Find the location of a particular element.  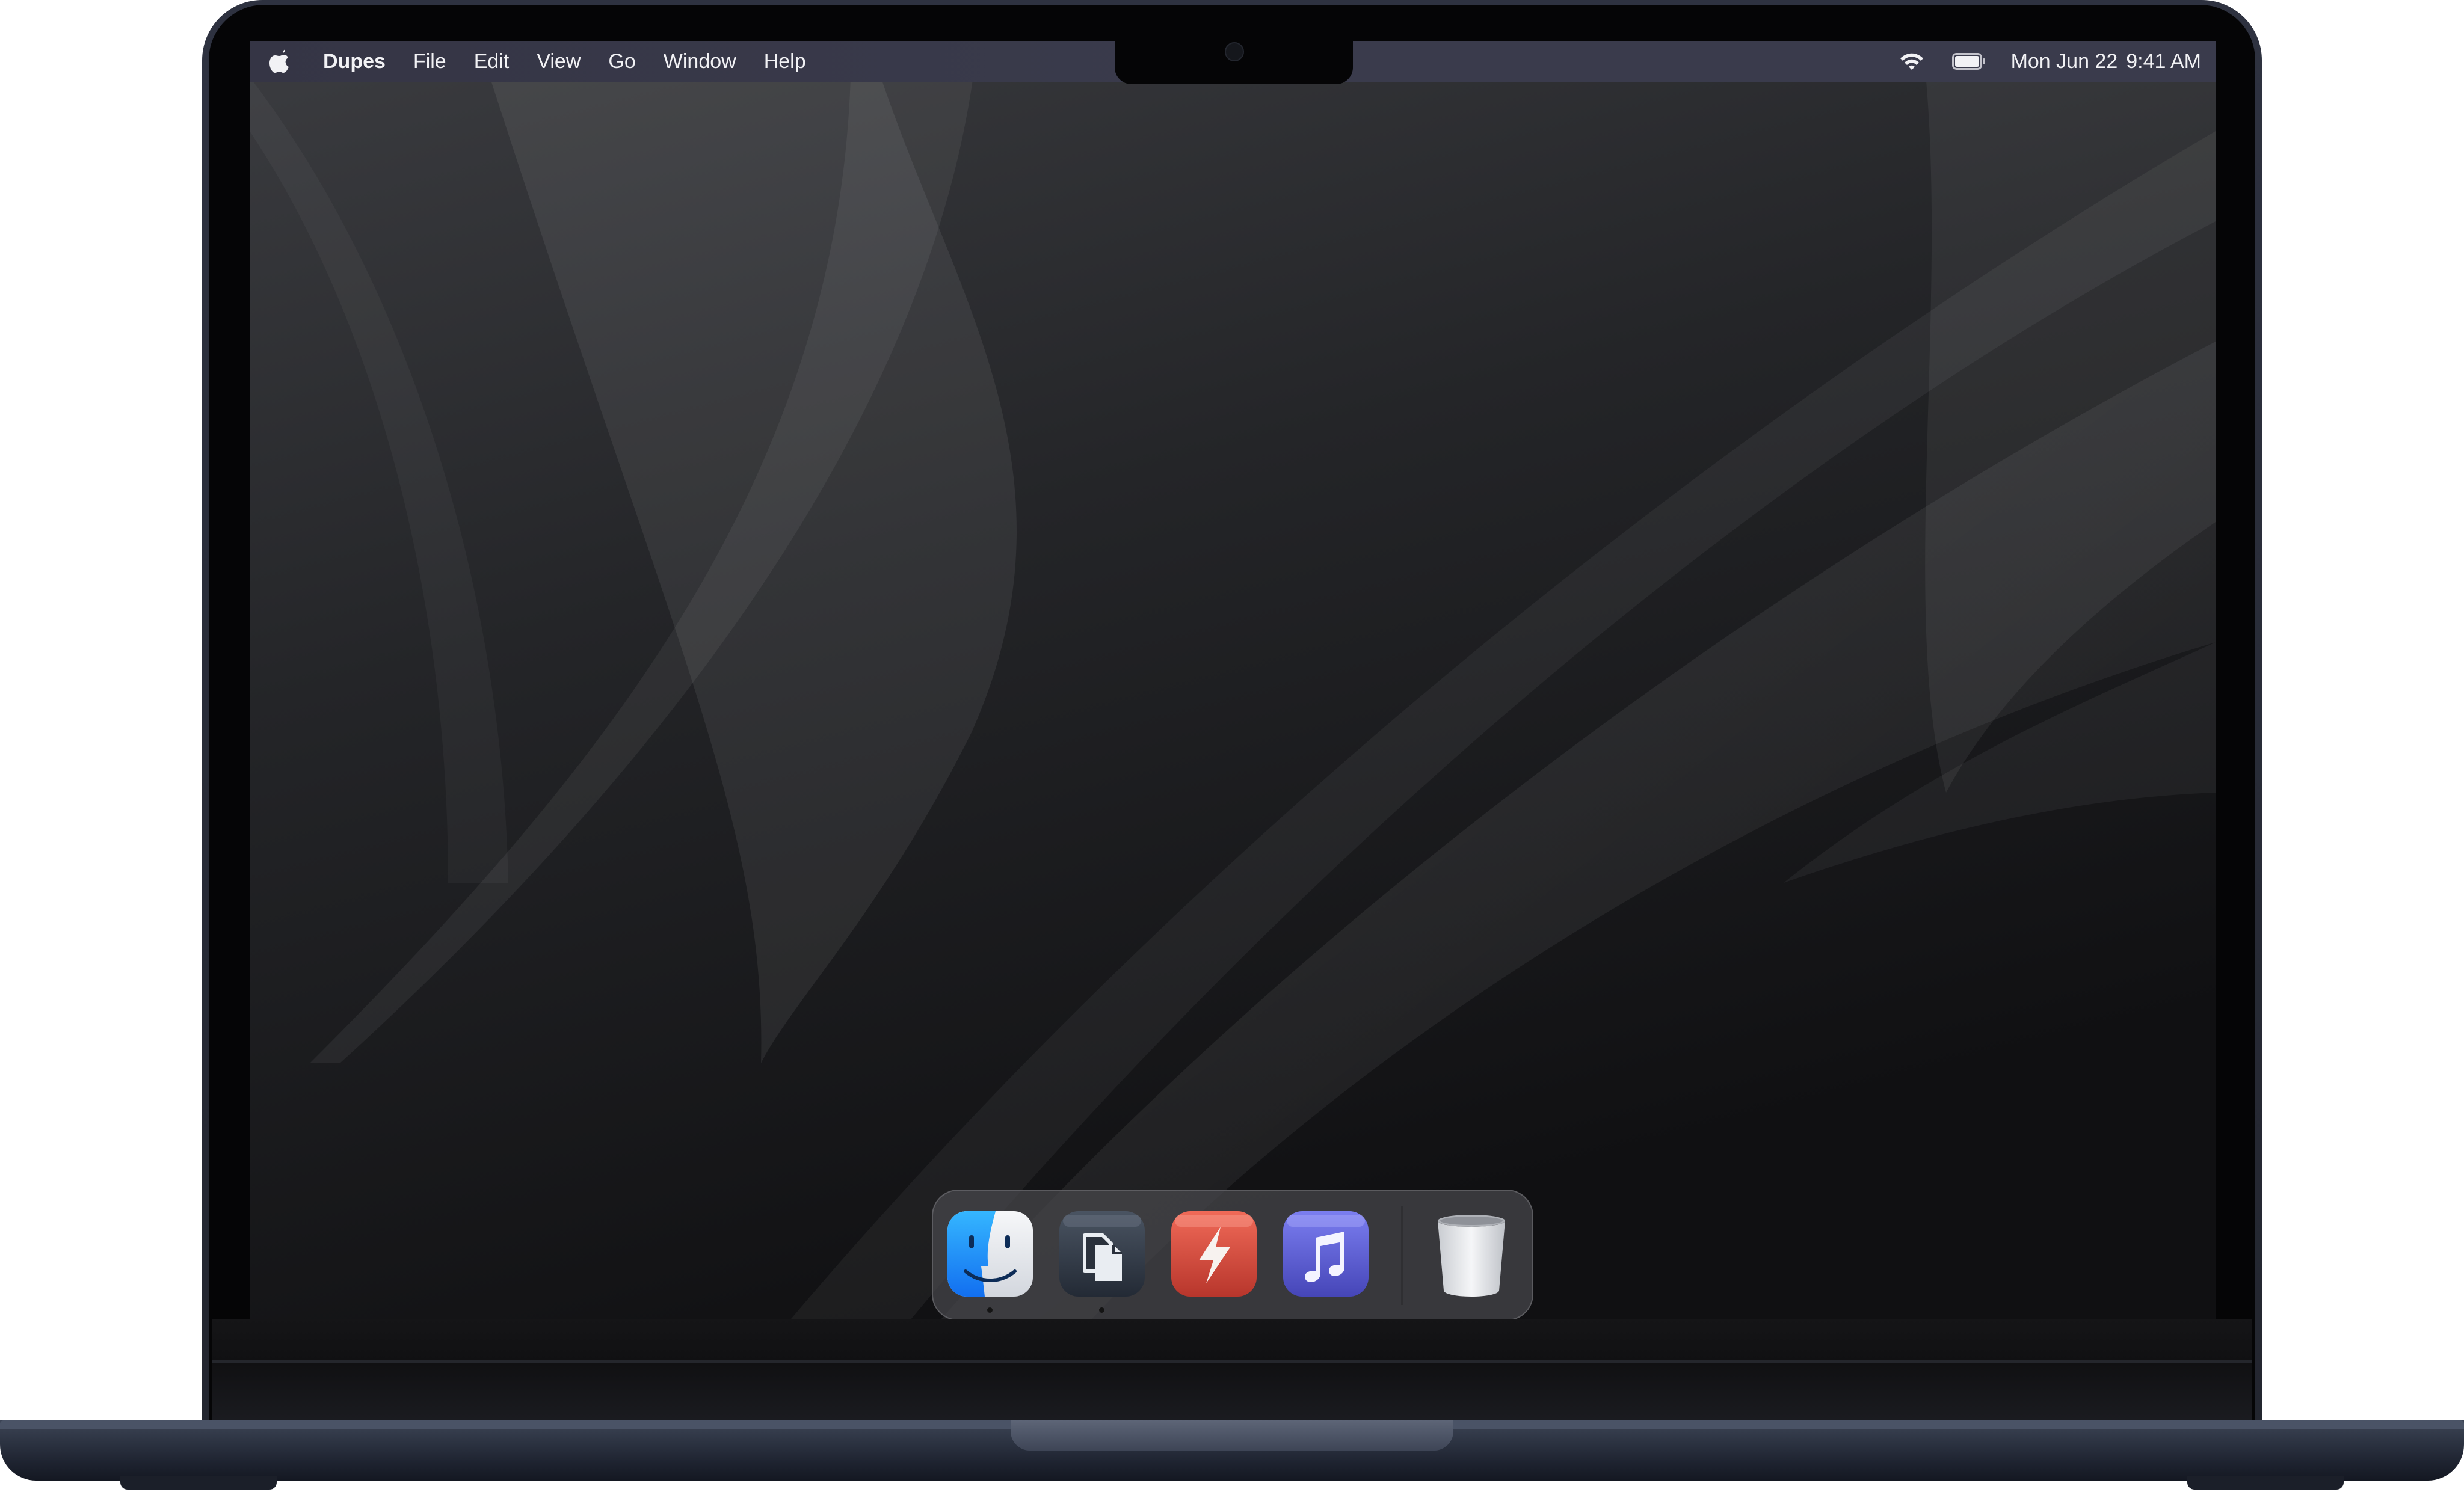

dock-item-trash is located at coordinates (1471, 1254).